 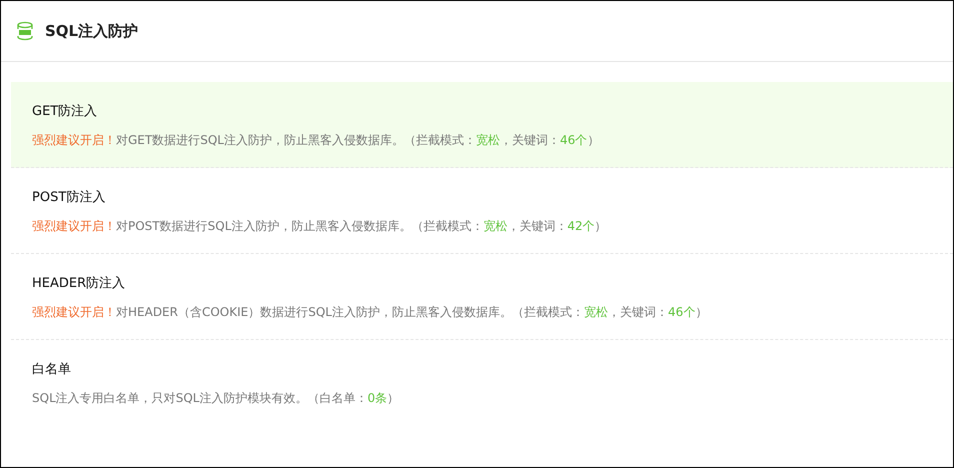 What do you see at coordinates (25, 31) in the screenshot?
I see `database-icon` at bounding box center [25, 31].